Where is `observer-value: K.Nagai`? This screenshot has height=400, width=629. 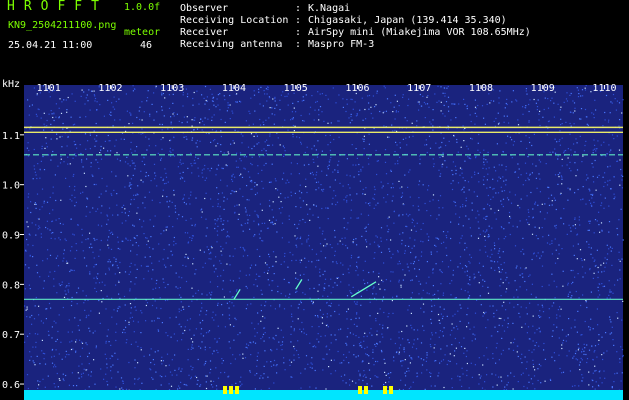 observer-value: K.Nagai is located at coordinates (329, 8).